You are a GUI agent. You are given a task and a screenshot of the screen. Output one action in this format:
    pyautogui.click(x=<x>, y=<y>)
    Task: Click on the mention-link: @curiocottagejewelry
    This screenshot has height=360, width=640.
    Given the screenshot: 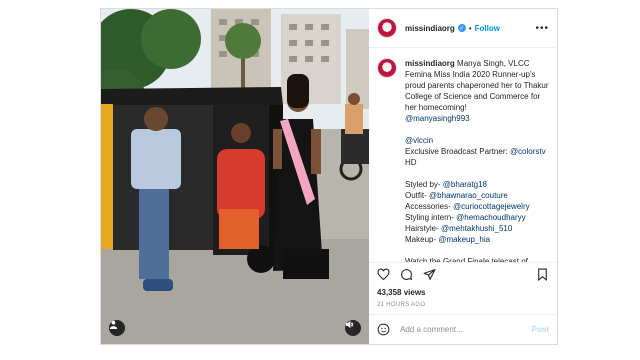 What is the action you would take?
    pyautogui.click(x=491, y=206)
    